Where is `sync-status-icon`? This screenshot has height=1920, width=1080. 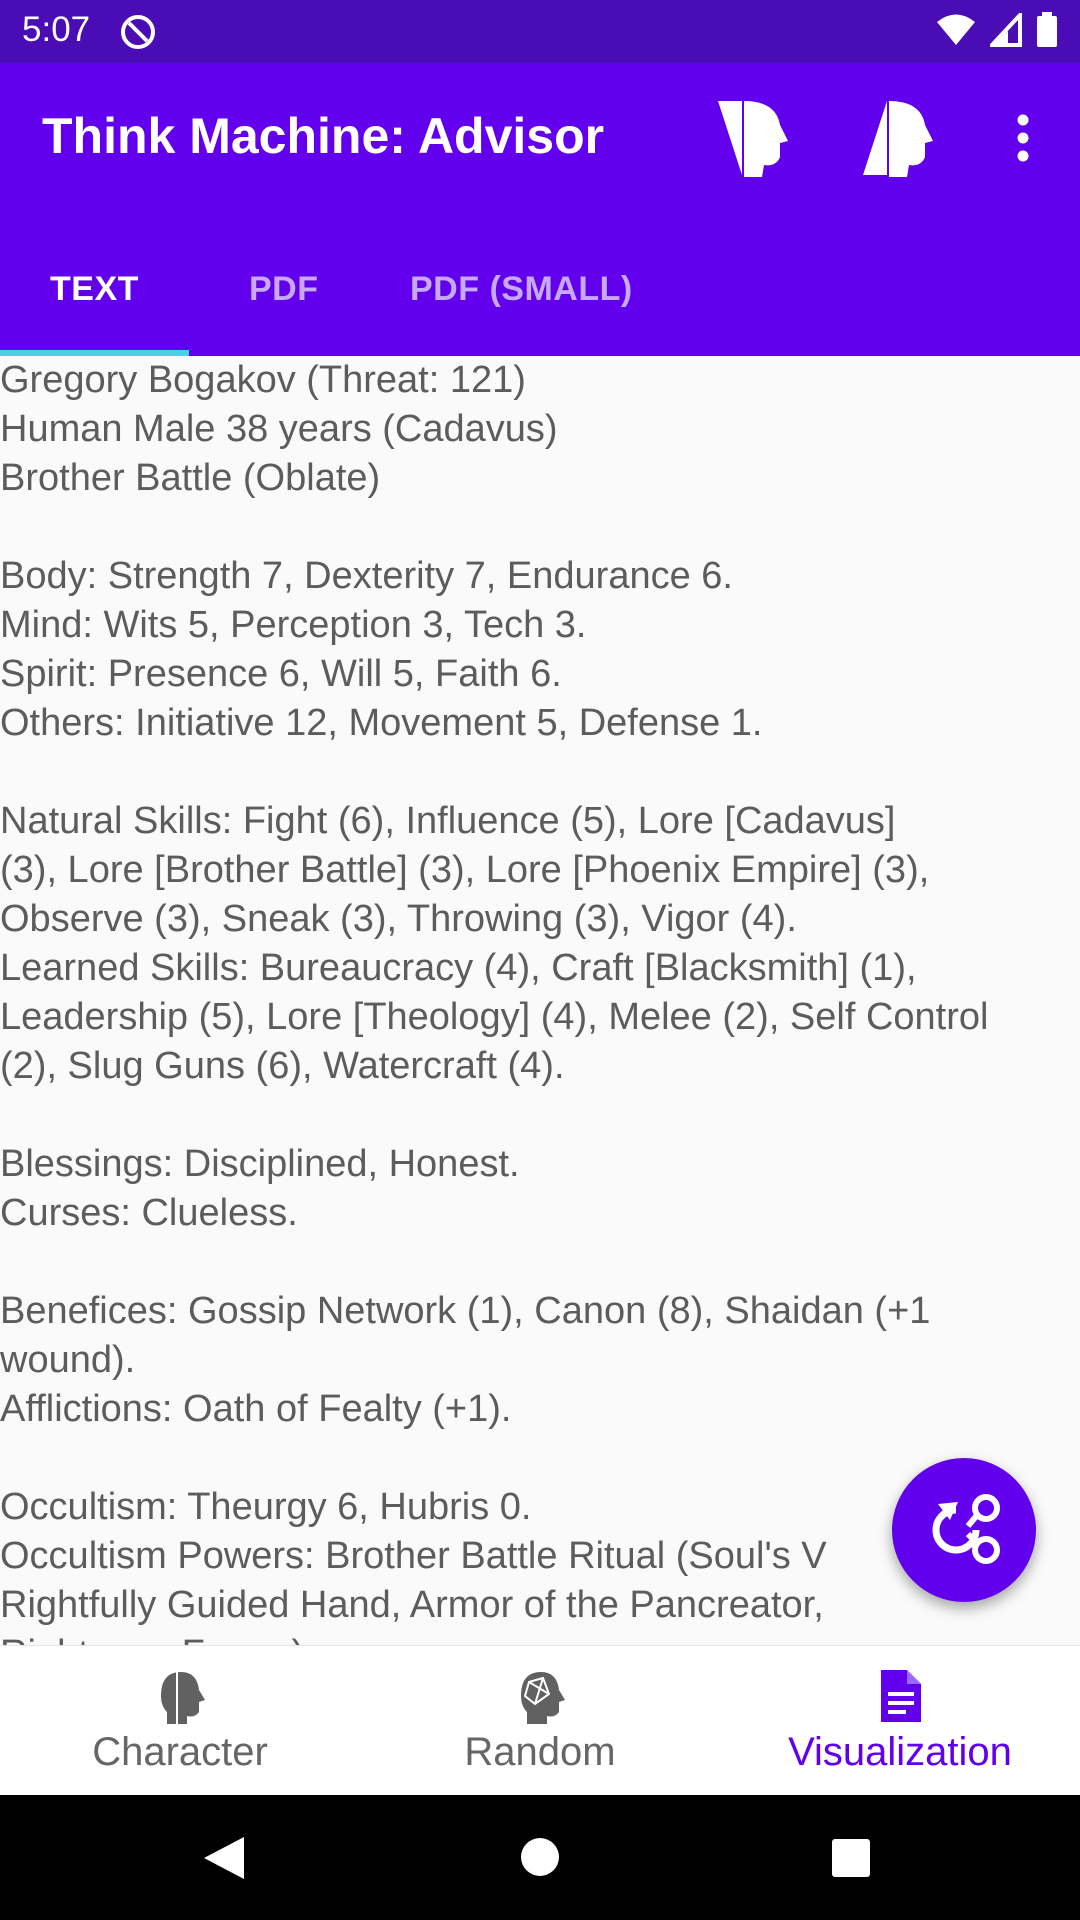 sync-status-icon is located at coordinates (138, 32).